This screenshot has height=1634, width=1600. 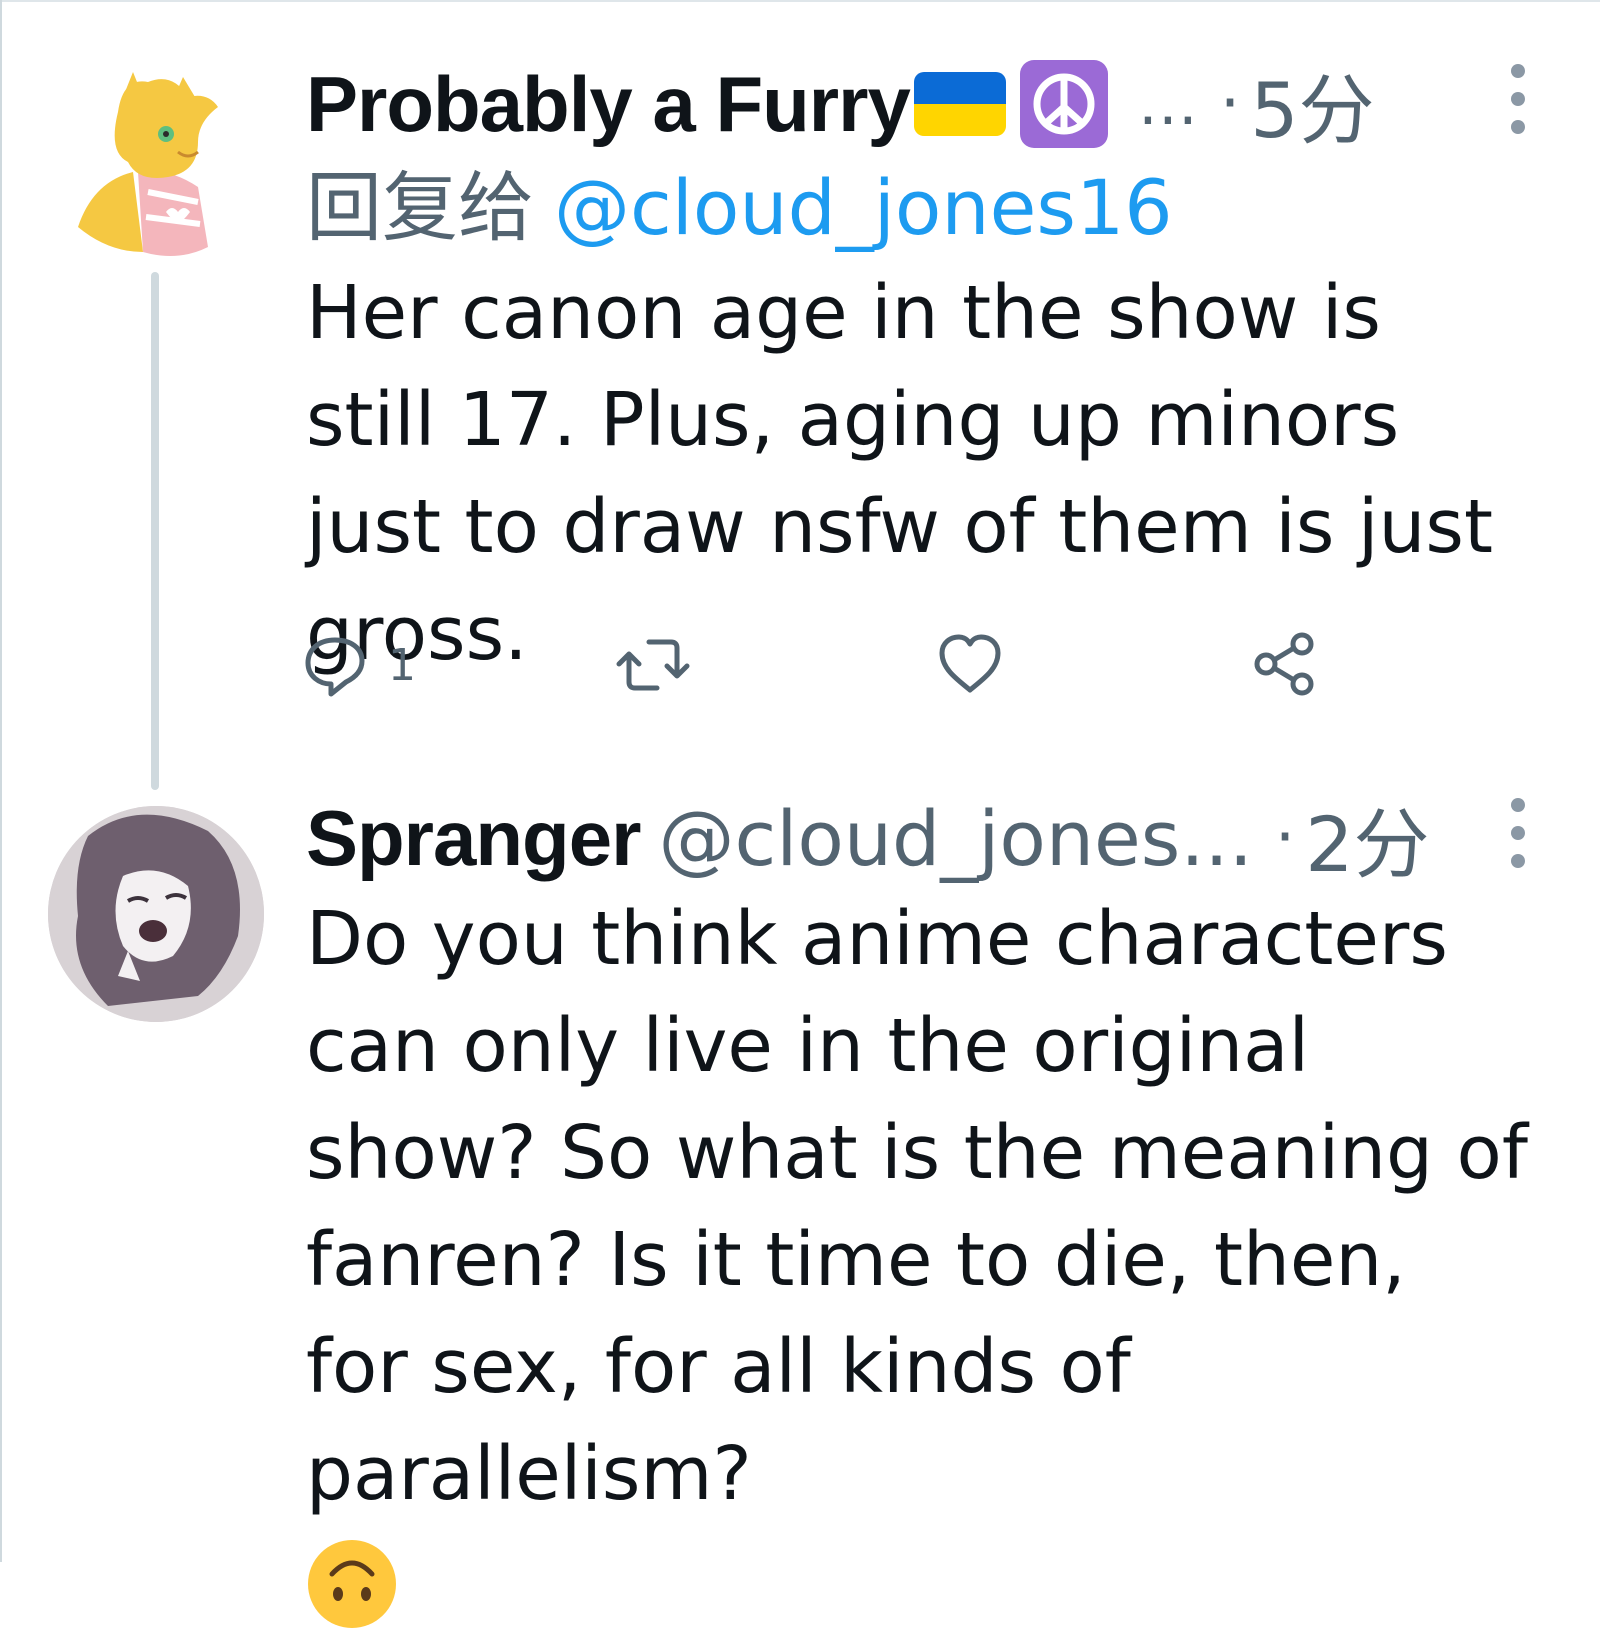 I want to click on thread-connector-line, so click(x=155, y=531).